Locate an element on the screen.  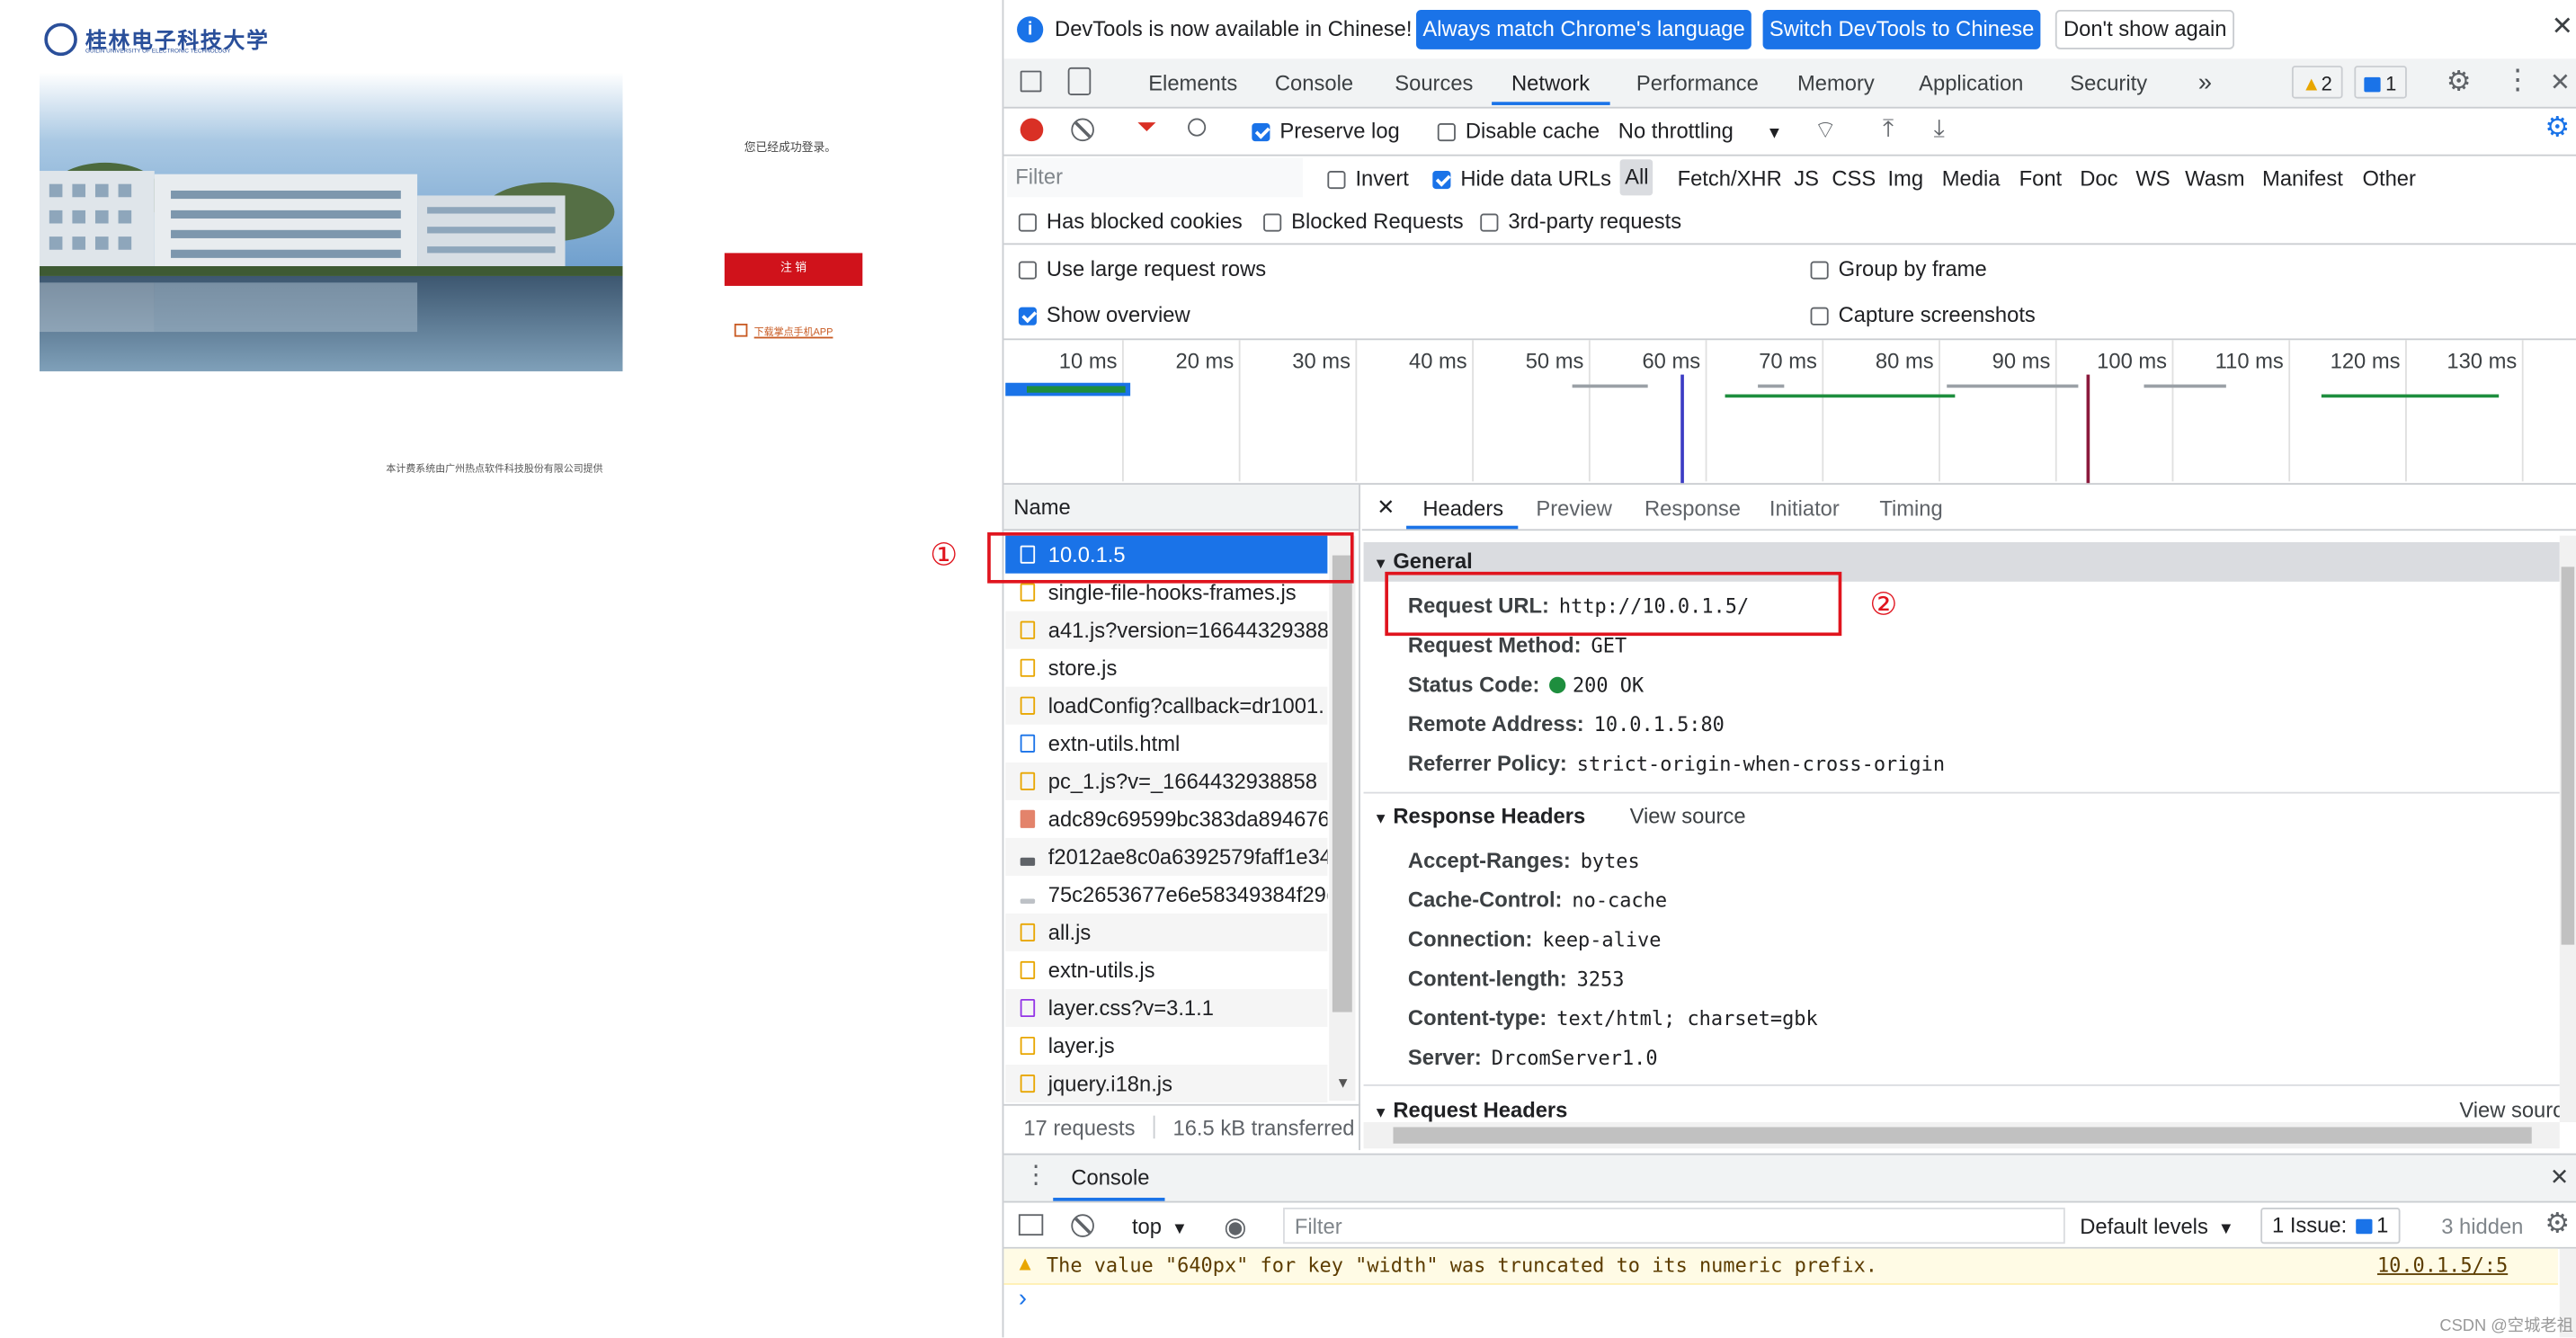
download-app-link: 下载掌点手机APP is located at coordinates (784, 330).